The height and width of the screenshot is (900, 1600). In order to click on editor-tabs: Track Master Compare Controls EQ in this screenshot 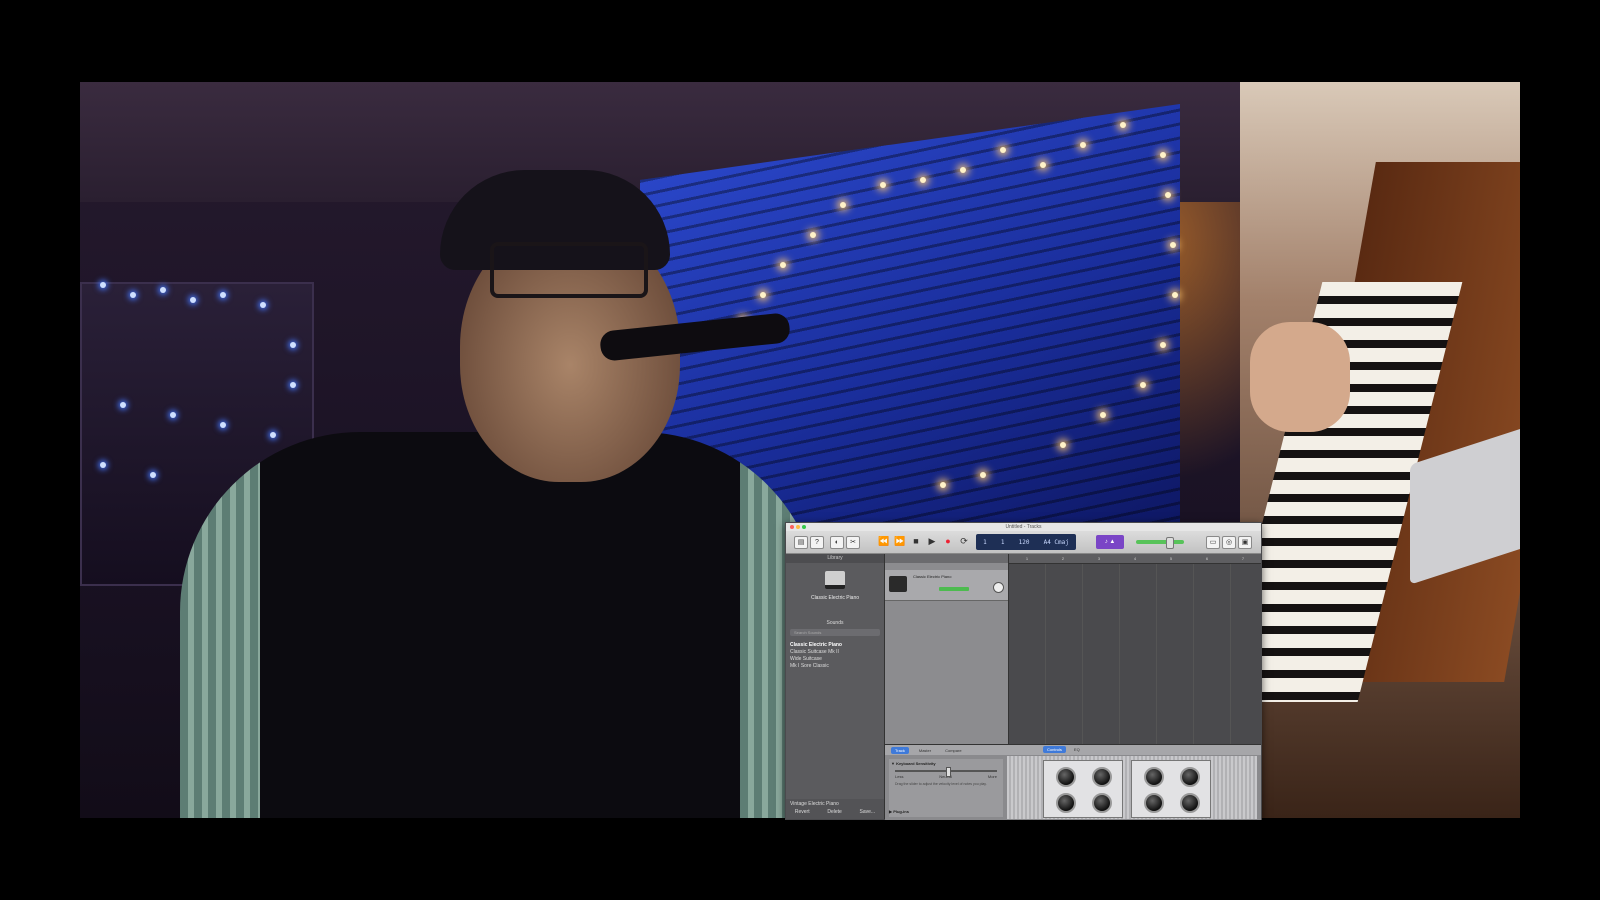, I will do `click(1073, 750)`.